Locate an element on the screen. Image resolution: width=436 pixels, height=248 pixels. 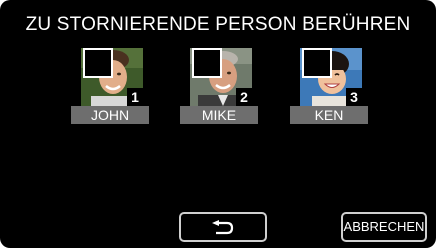
back-button is located at coordinates (223, 227).